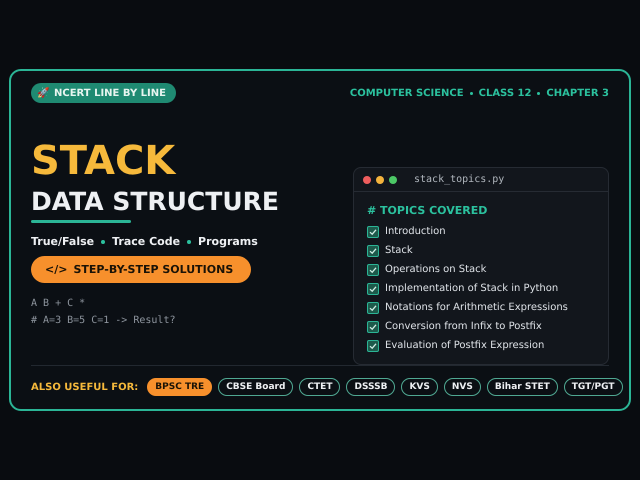 Image resolution: width=640 pixels, height=480 pixels. I want to click on topic-label: Evaluation of Postfix Expression, so click(464, 345).